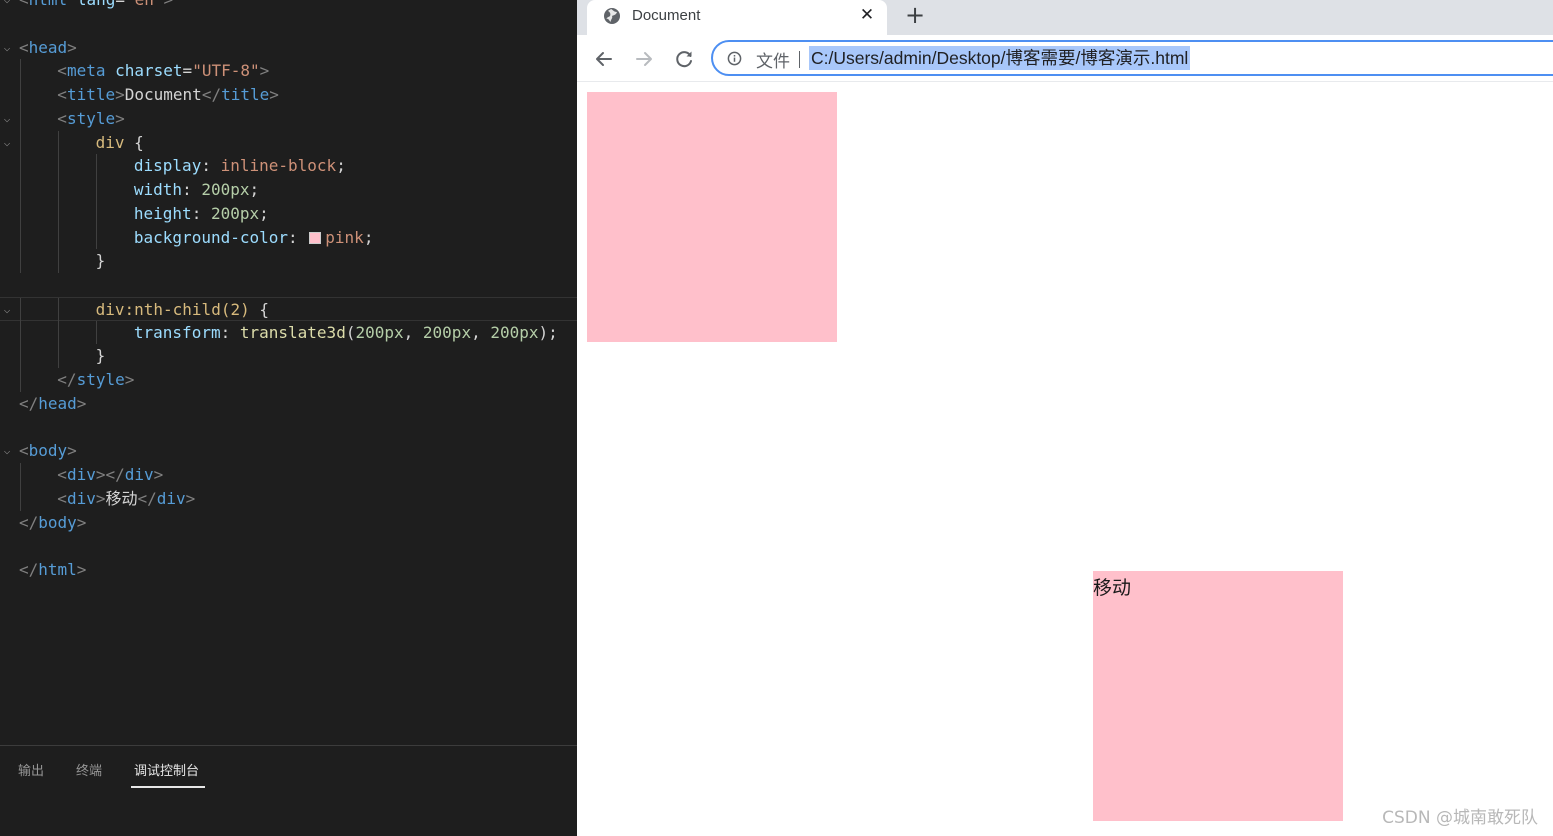  Describe the element at coordinates (288, 380) in the screenshot. I see `code-line: </style>` at that location.